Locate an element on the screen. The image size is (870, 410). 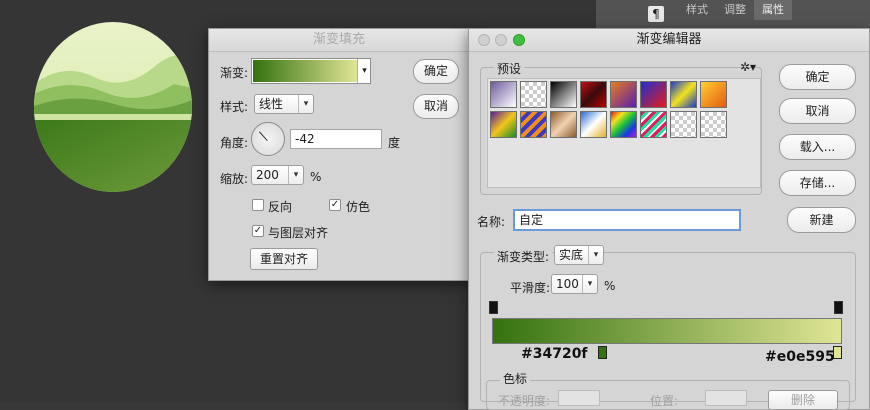
name-label: 名称: is located at coordinates (491, 222).